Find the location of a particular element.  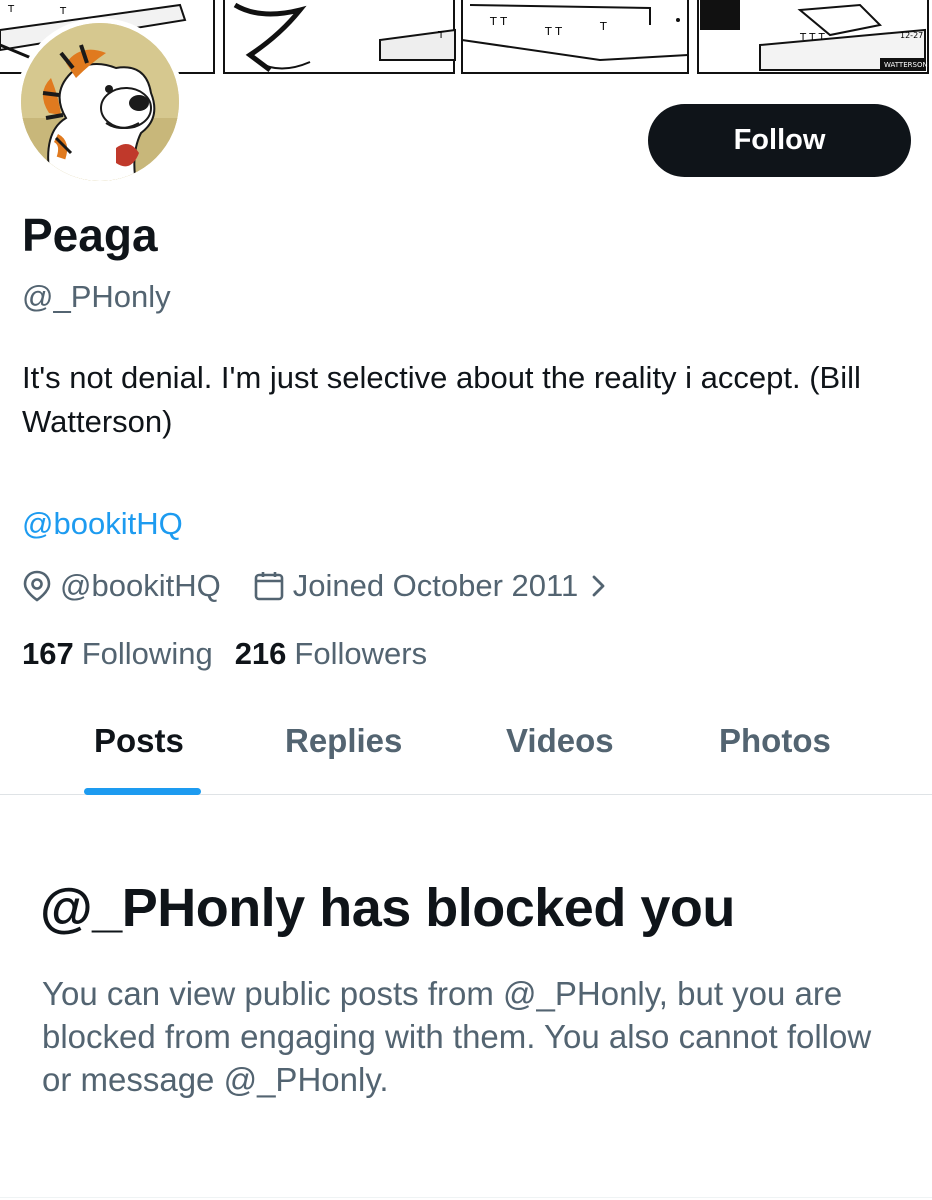

profile-meta-row: @bookitHQ Joined October 2011 is located at coordinates (314, 586).